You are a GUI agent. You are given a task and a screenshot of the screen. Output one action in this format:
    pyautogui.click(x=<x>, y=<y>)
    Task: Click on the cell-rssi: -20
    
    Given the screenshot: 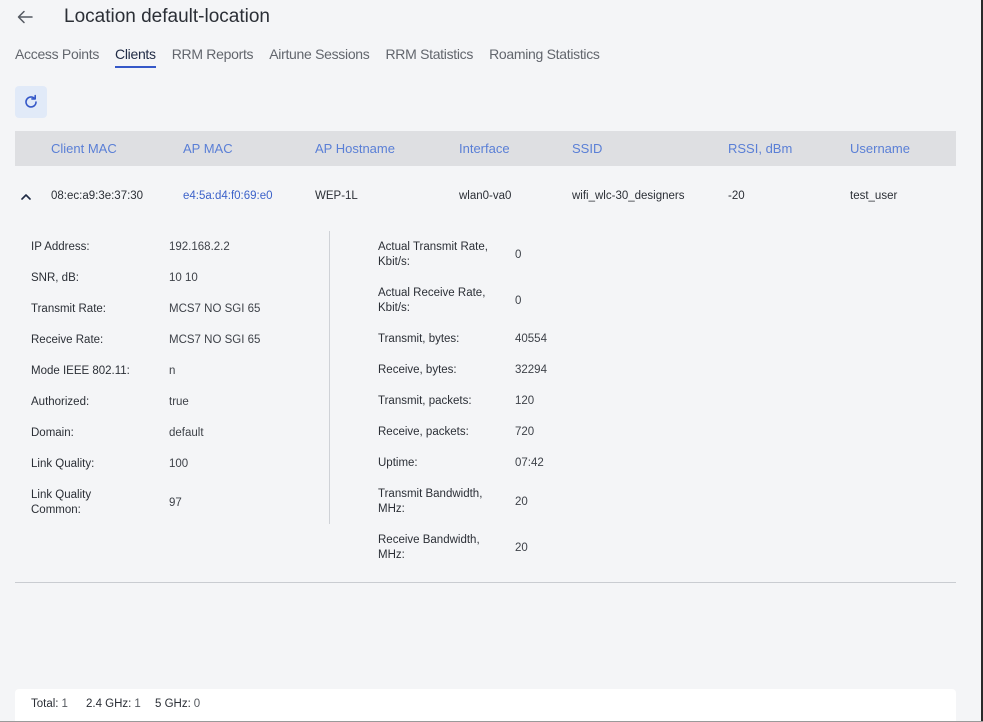 What is the action you would take?
    pyautogui.click(x=736, y=196)
    